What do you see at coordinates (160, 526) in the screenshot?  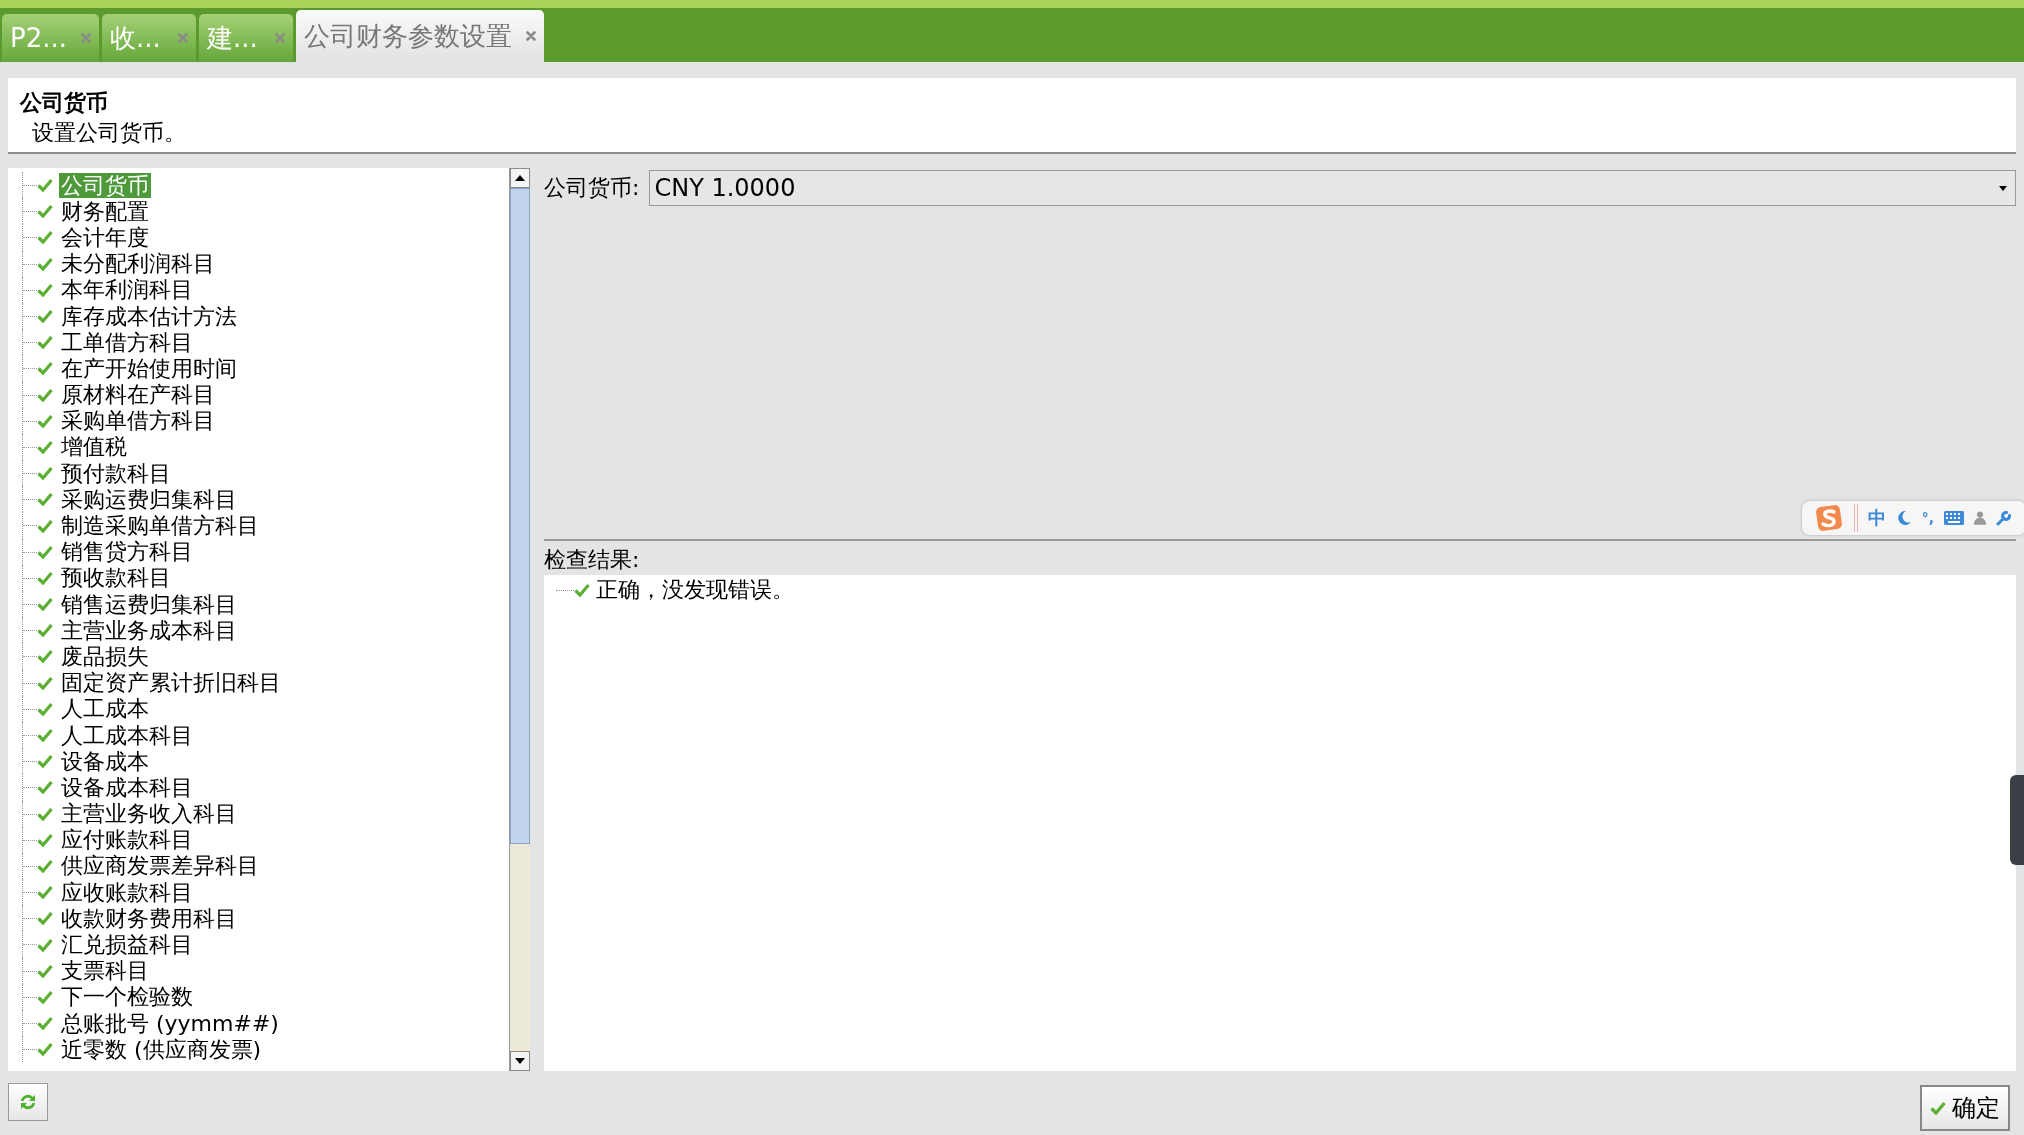 I see `tree-item: 制造采购单借方科目` at bounding box center [160, 526].